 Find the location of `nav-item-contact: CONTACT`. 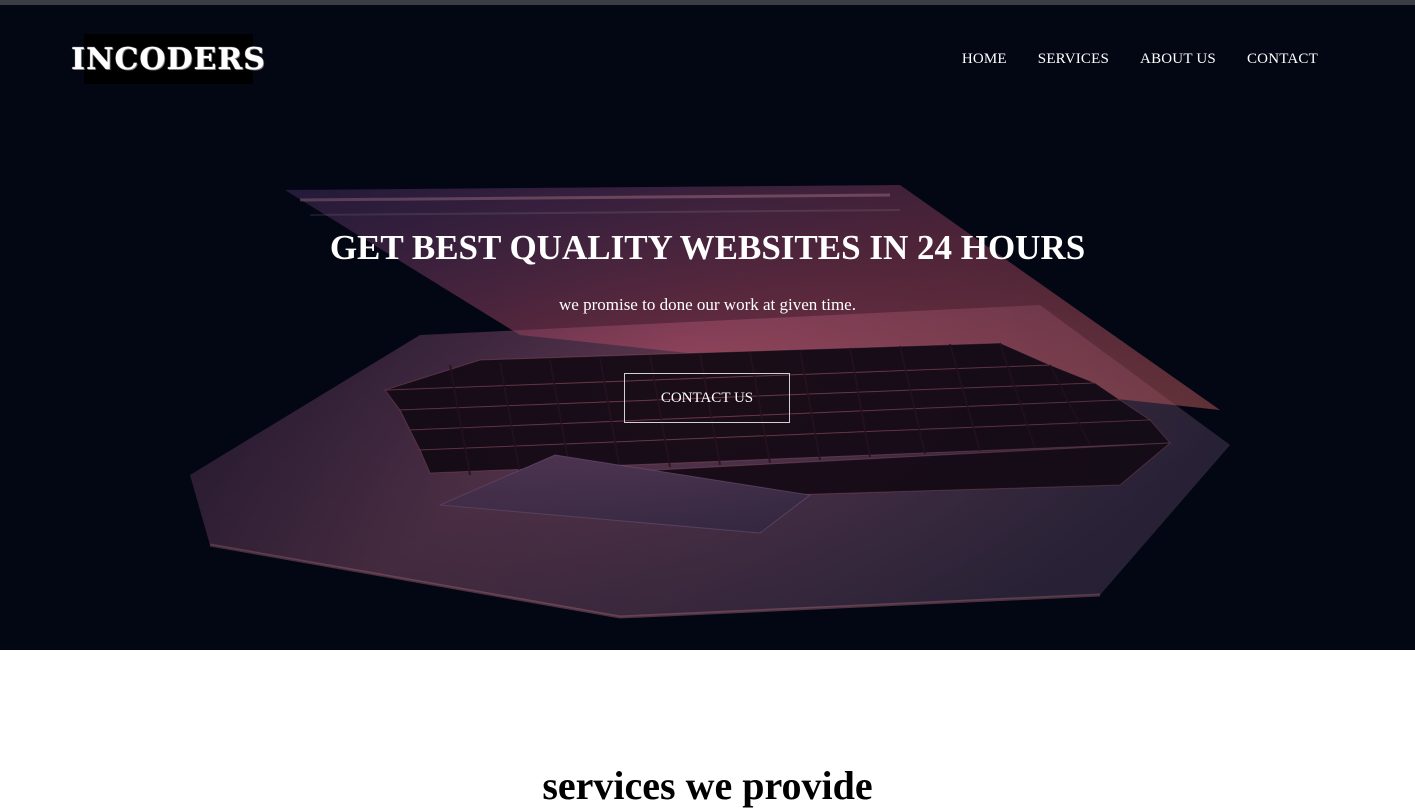

nav-item-contact: CONTACT is located at coordinates (1282, 59).